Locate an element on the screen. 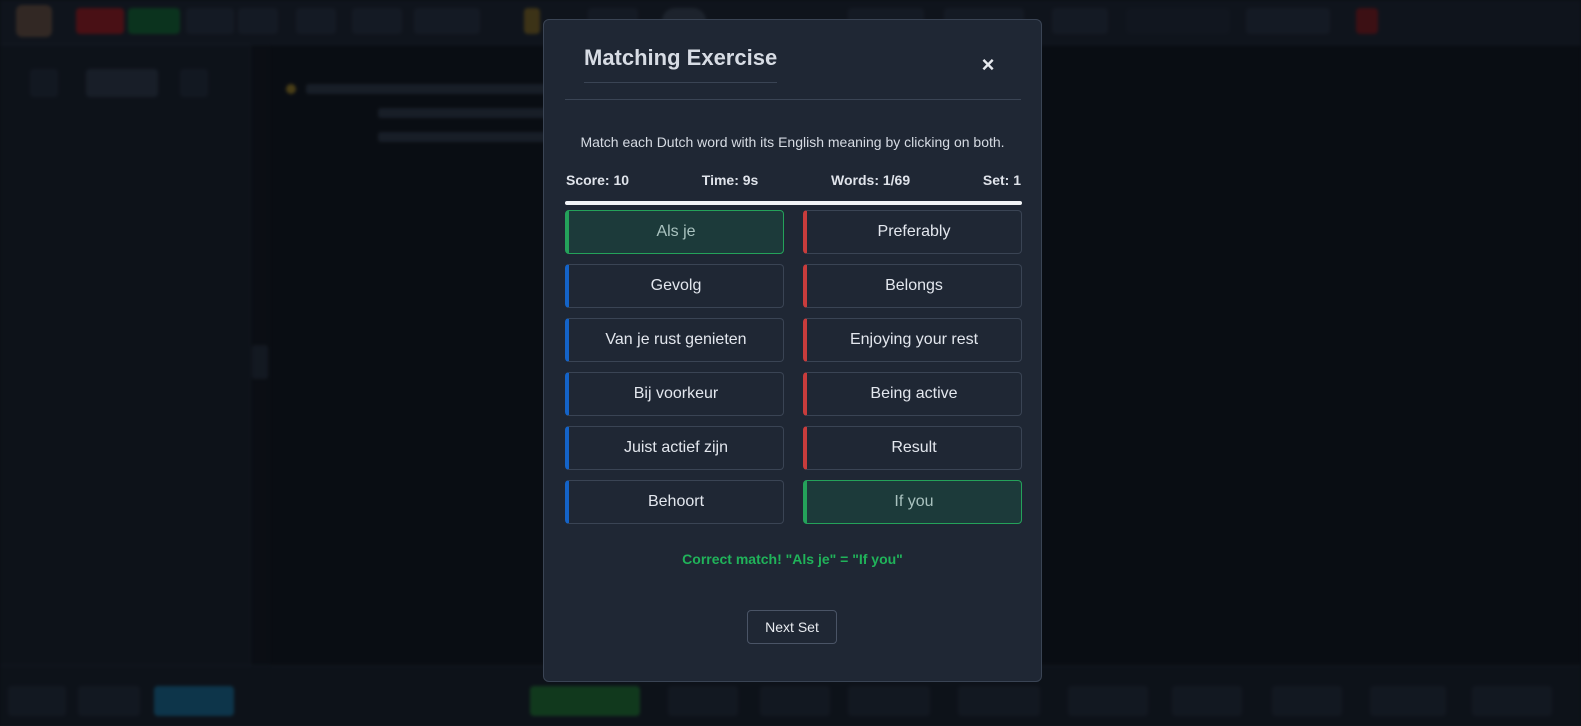  dutch-word-tile: Behoort is located at coordinates (674, 502).